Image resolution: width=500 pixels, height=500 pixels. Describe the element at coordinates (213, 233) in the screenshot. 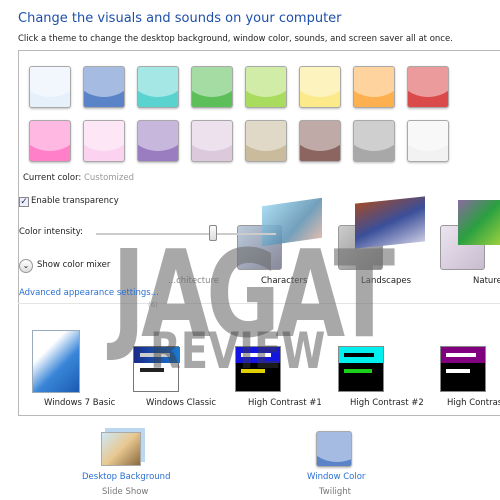

I see `intensity-slider-thumb` at that location.